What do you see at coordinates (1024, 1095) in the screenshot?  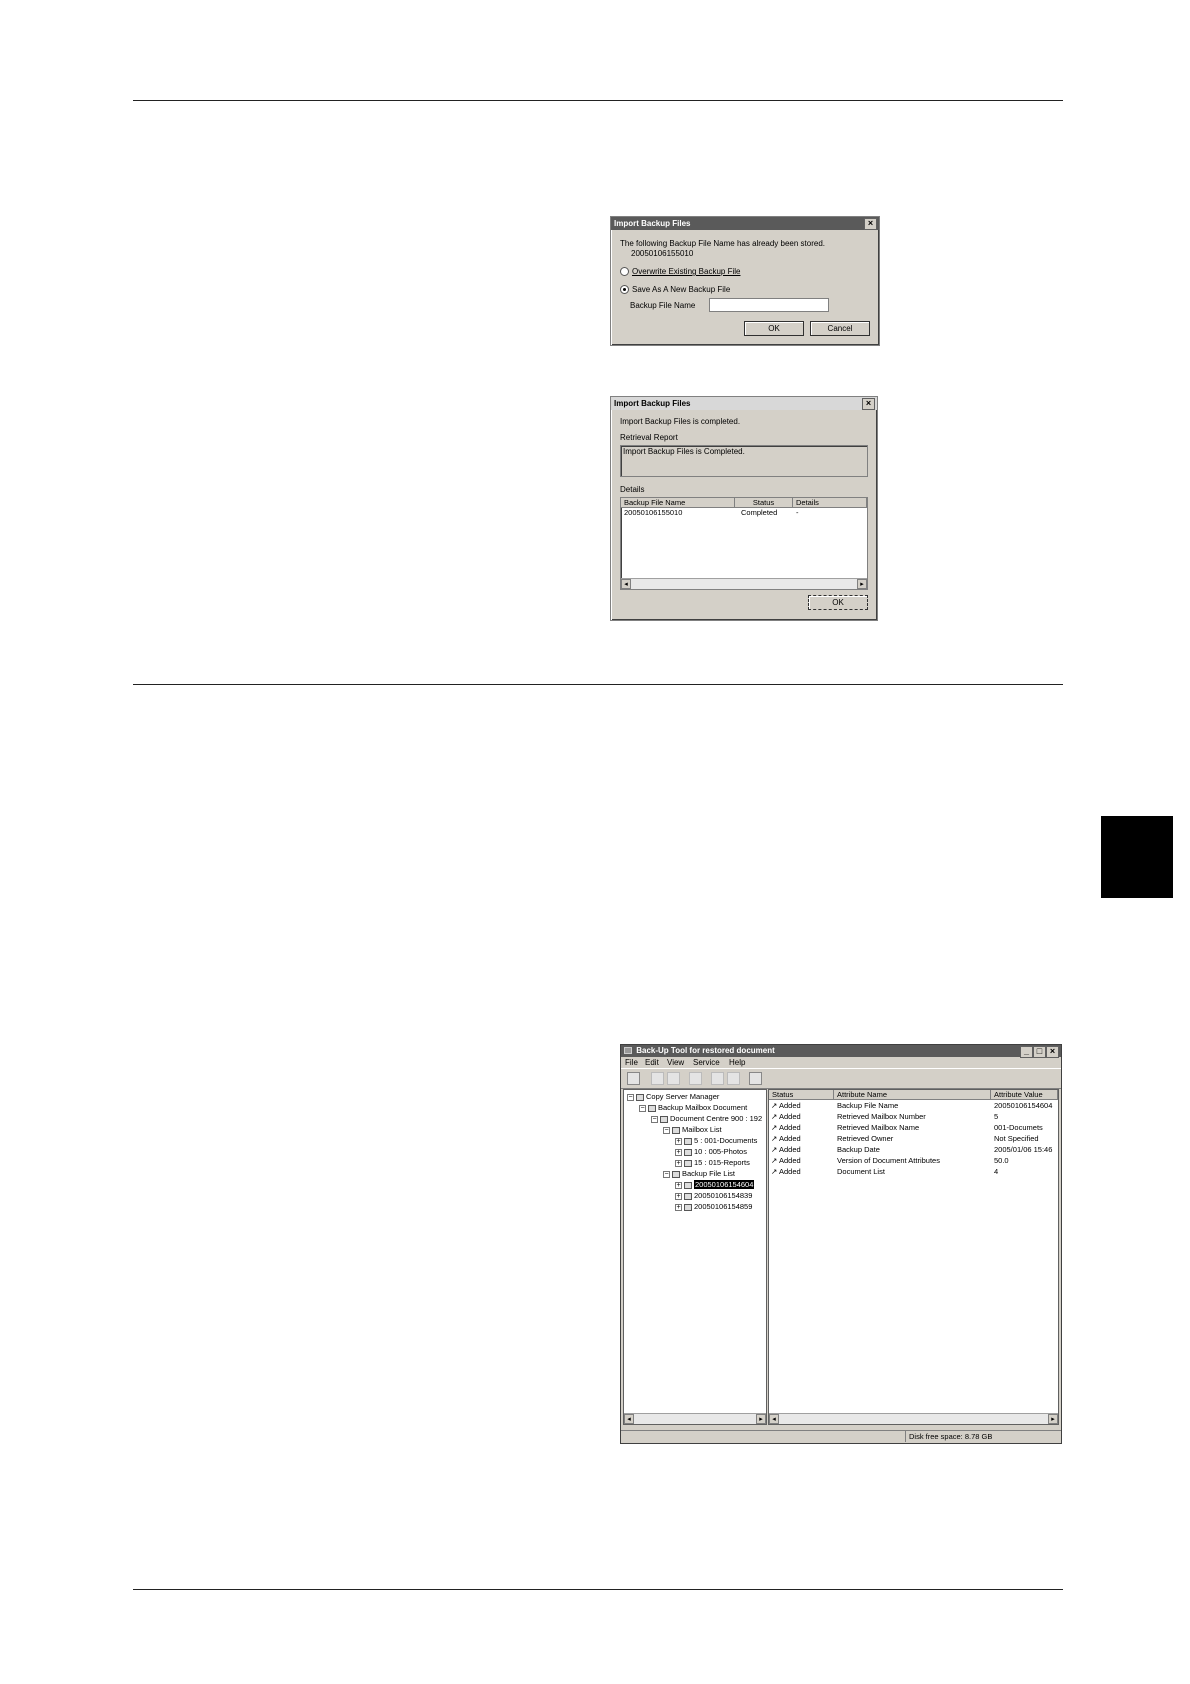 I see `column-header: Attribute Value` at bounding box center [1024, 1095].